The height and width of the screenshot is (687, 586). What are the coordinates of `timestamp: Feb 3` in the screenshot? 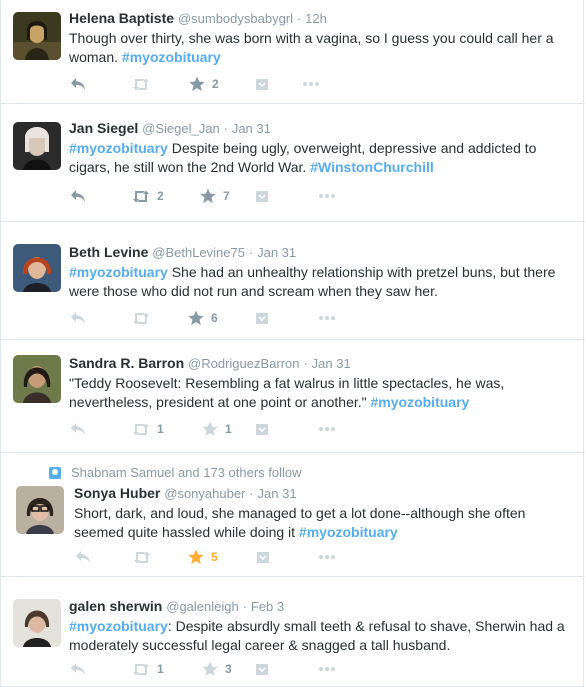 It's located at (267, 606).